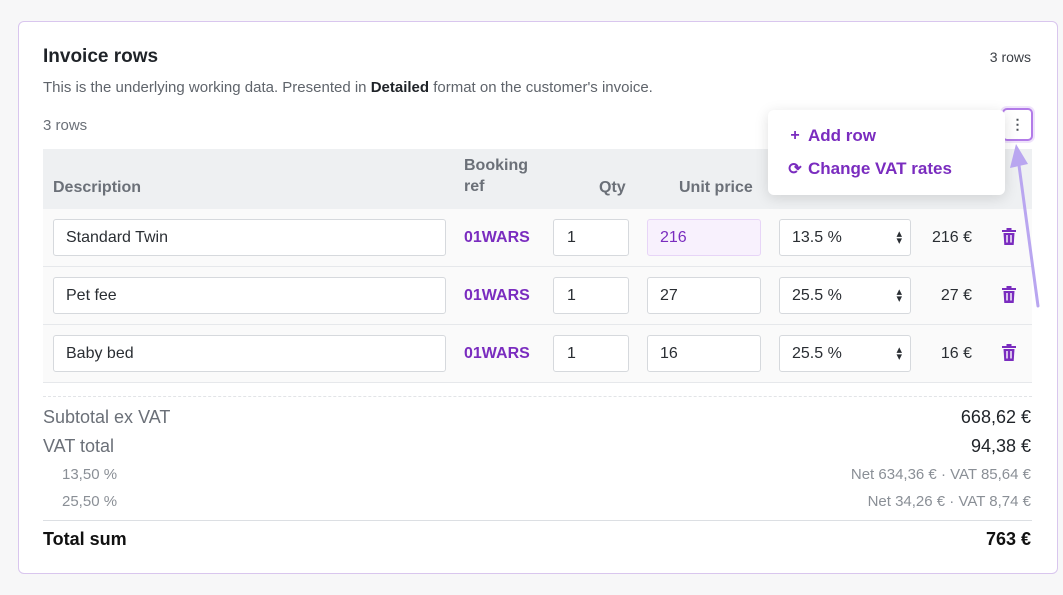  What do you see at coordinates (474, 186) in the screenshot?
I see `header-booking-ref-line2: ref` at bounding box center [474, 186].